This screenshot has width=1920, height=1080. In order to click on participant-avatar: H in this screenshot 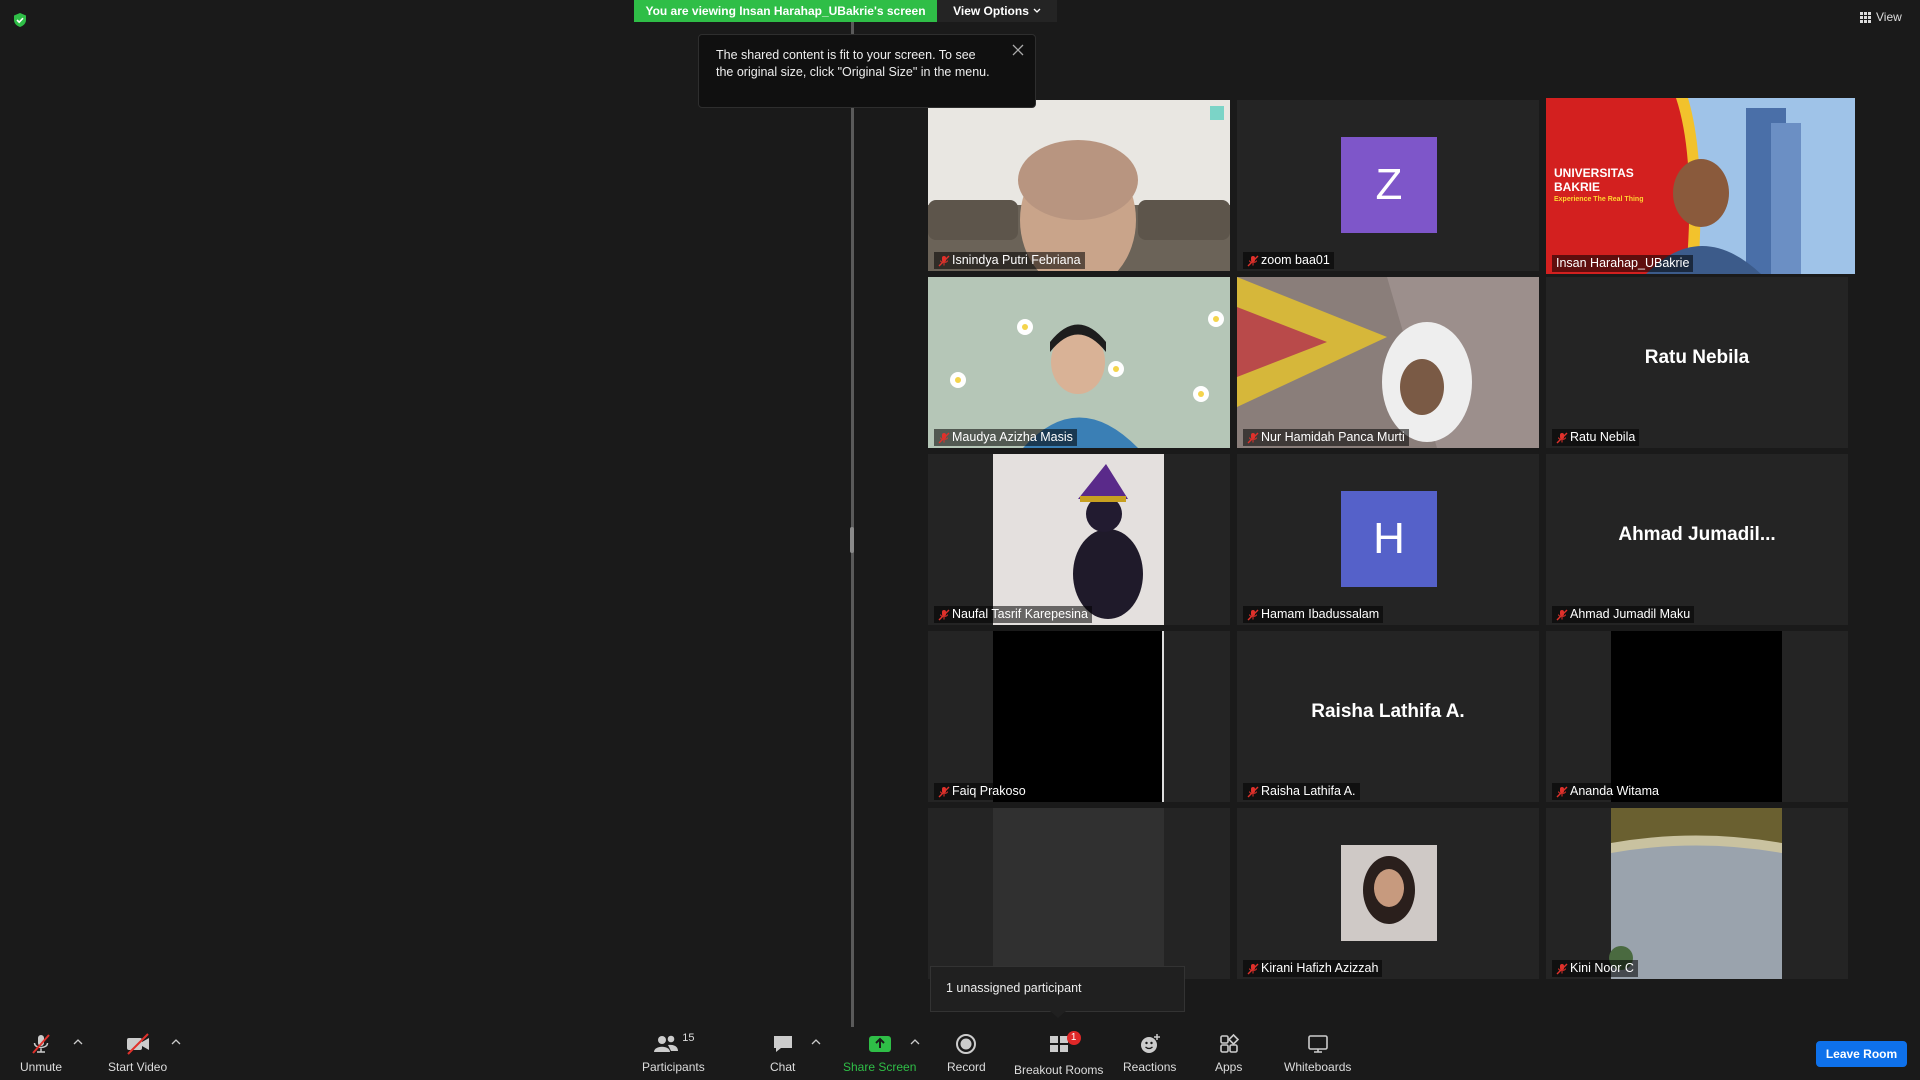, I will do `click(1389, 539)`.